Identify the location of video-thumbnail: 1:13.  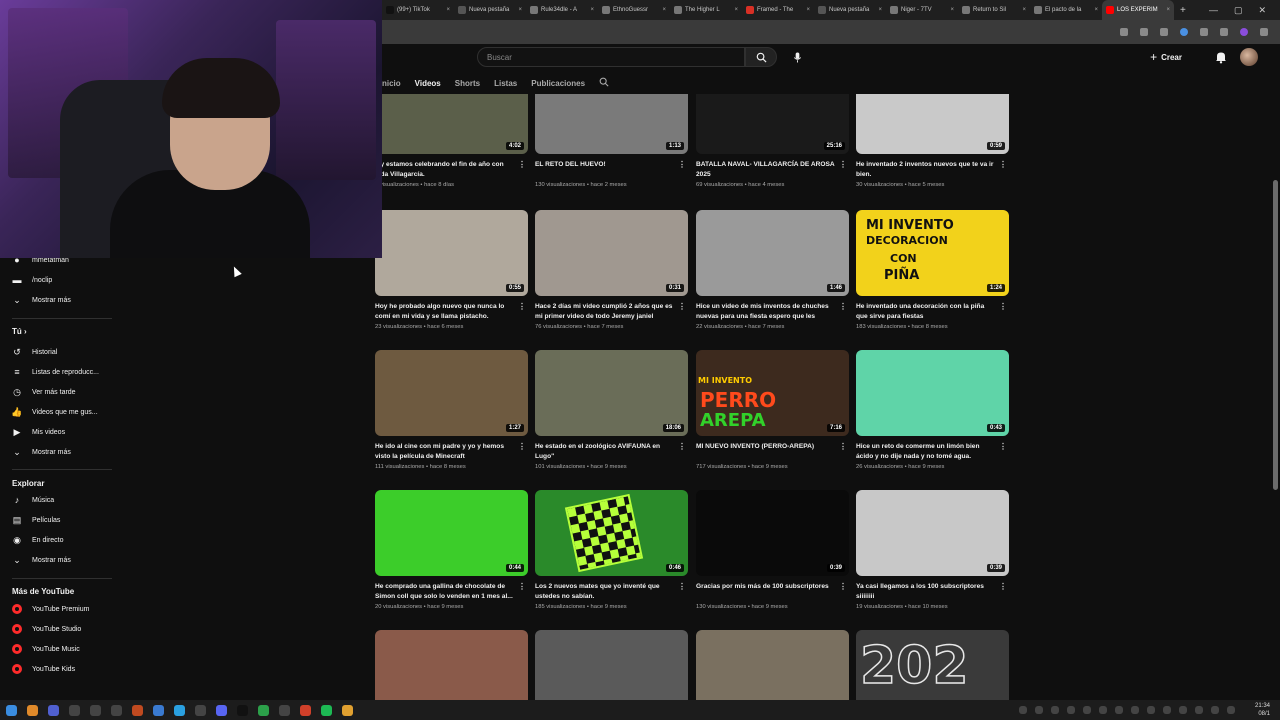
(611, 124).